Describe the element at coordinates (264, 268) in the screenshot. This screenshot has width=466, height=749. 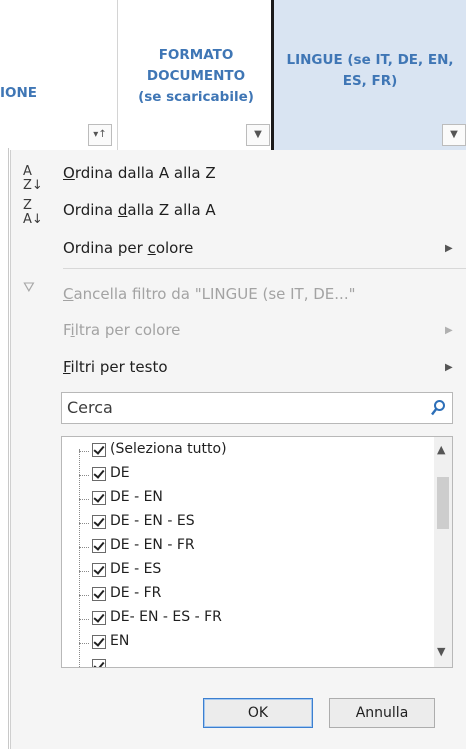
I see `separator` at that location.